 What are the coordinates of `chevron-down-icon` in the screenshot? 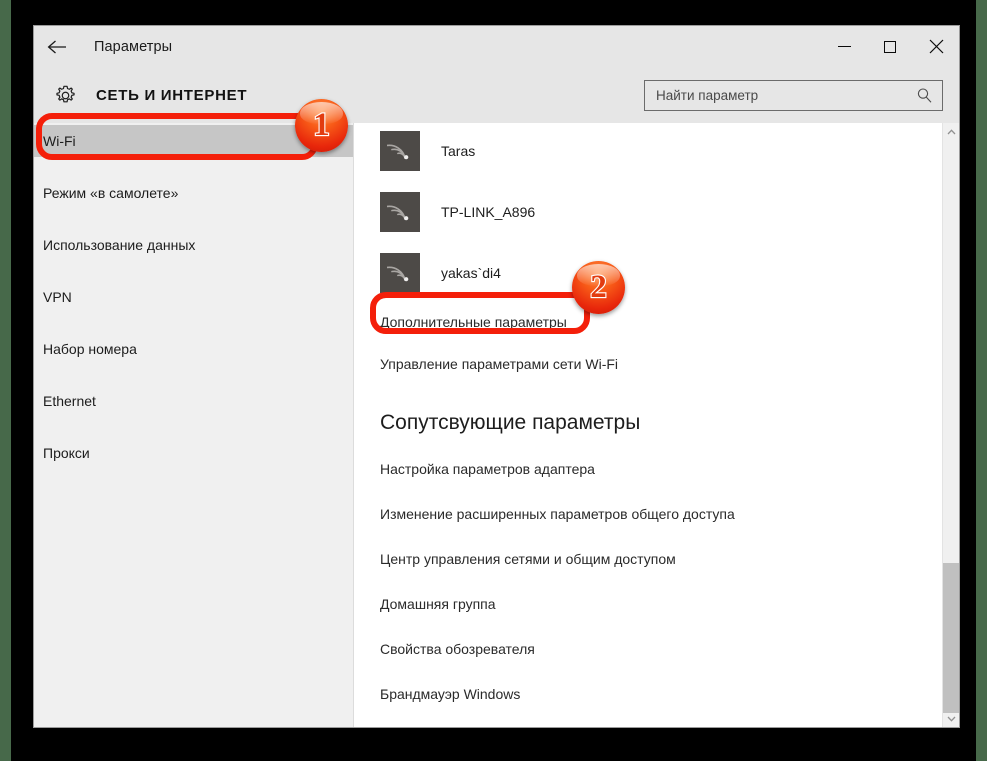 It's located at (951, 718).